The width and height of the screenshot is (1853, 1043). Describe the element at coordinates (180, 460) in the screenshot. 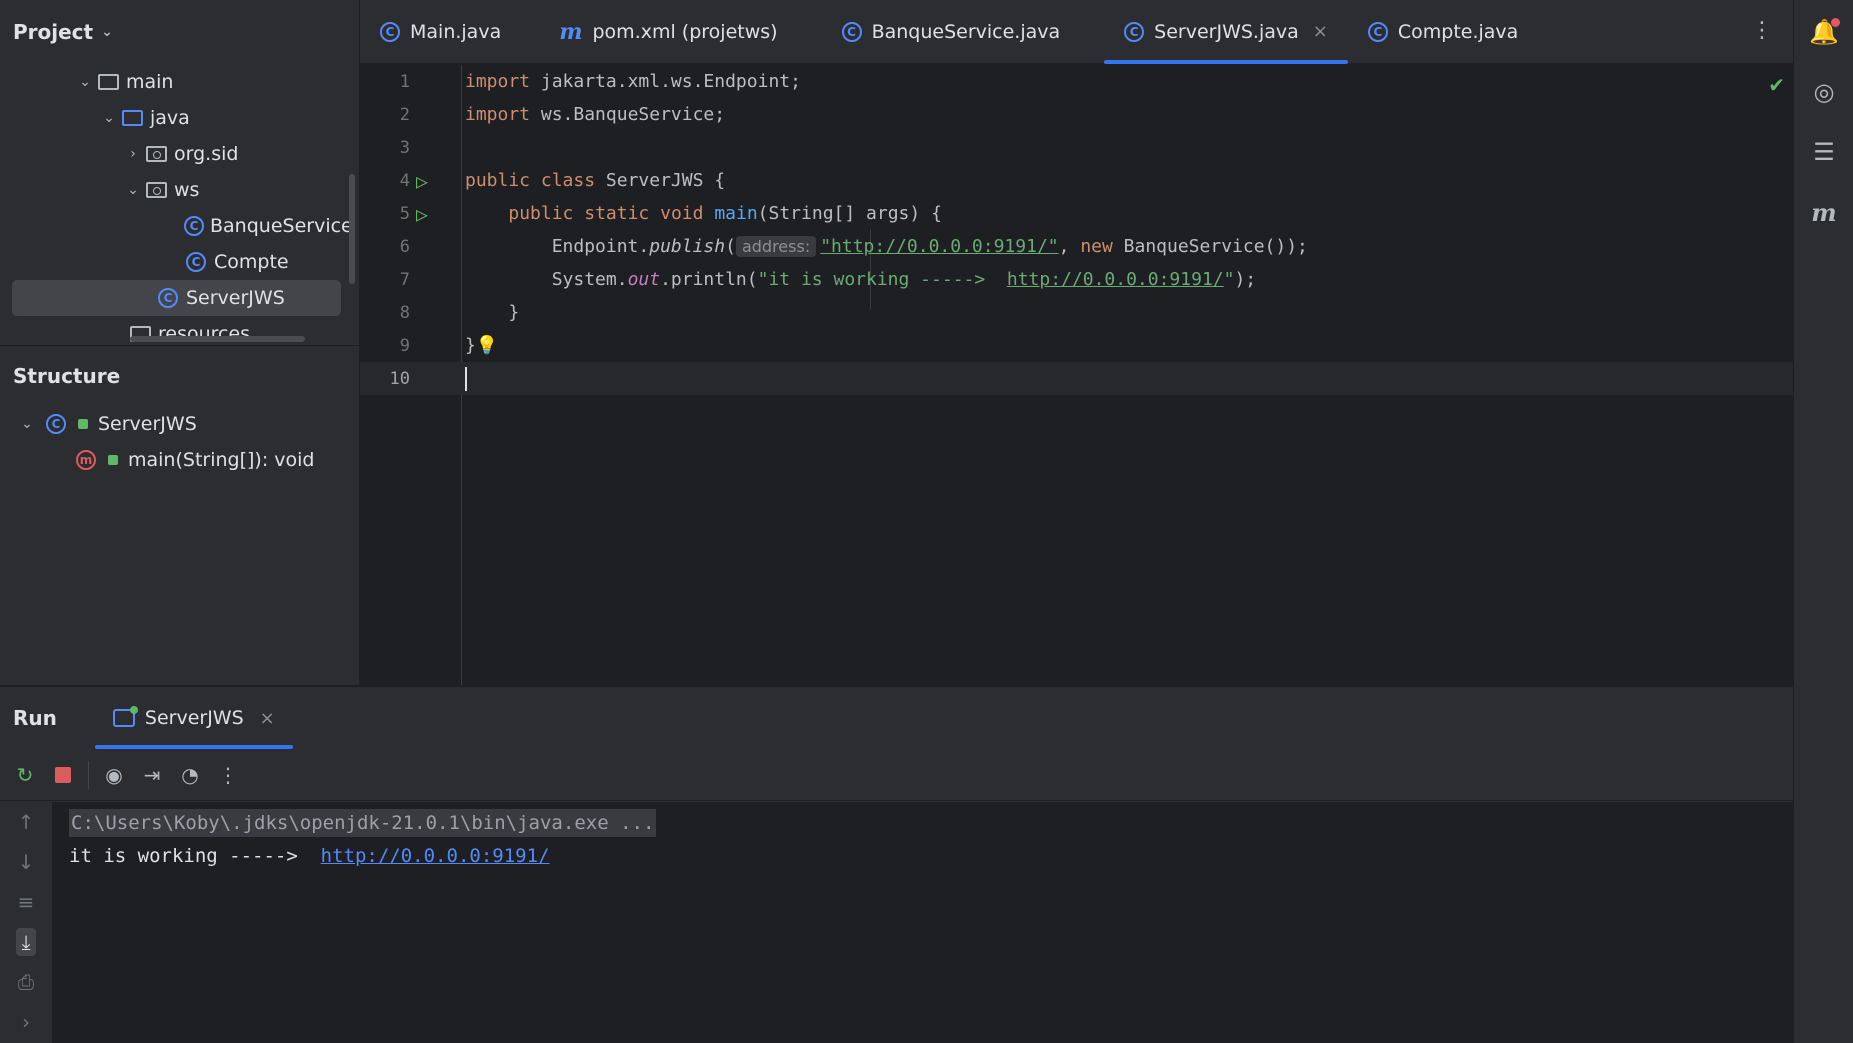

I see `structure-item-method: m main(String[]): void` at that location.